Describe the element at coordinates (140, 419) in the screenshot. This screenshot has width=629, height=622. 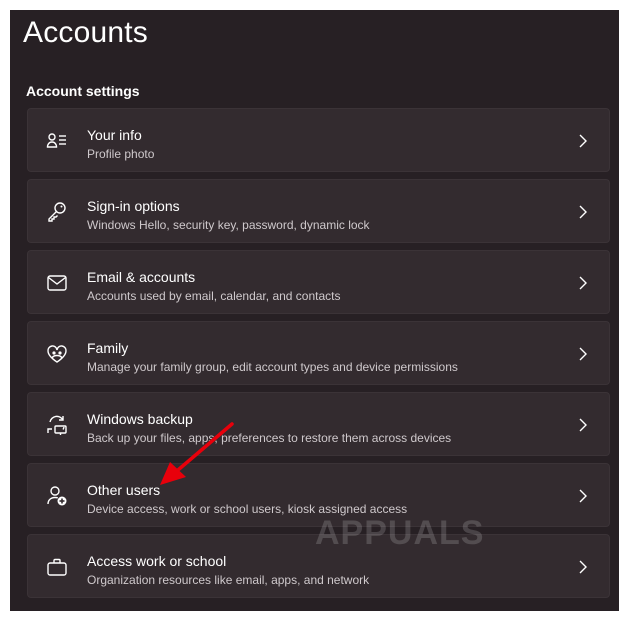
I see `item-label: Windows backup` at that location.